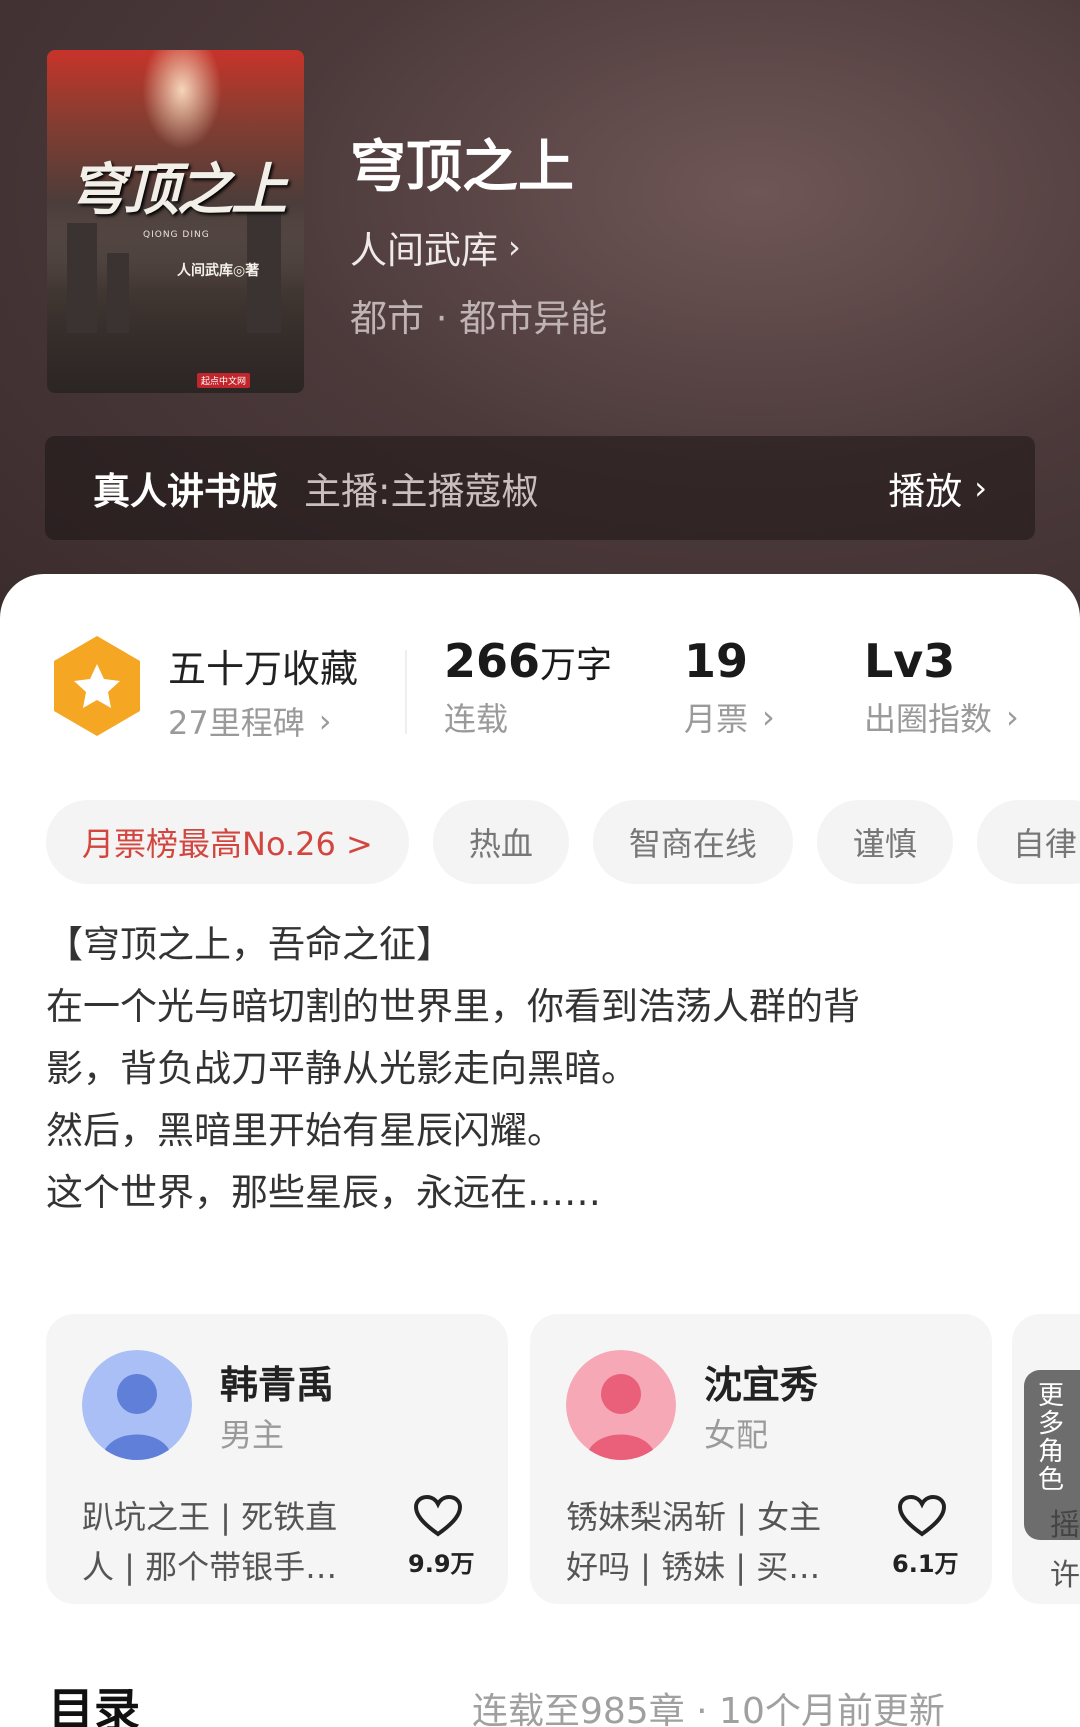 The height and width of the screenshot is (1727, 1080). I want to click on word-count-unit: 万字, so click(576, 665).